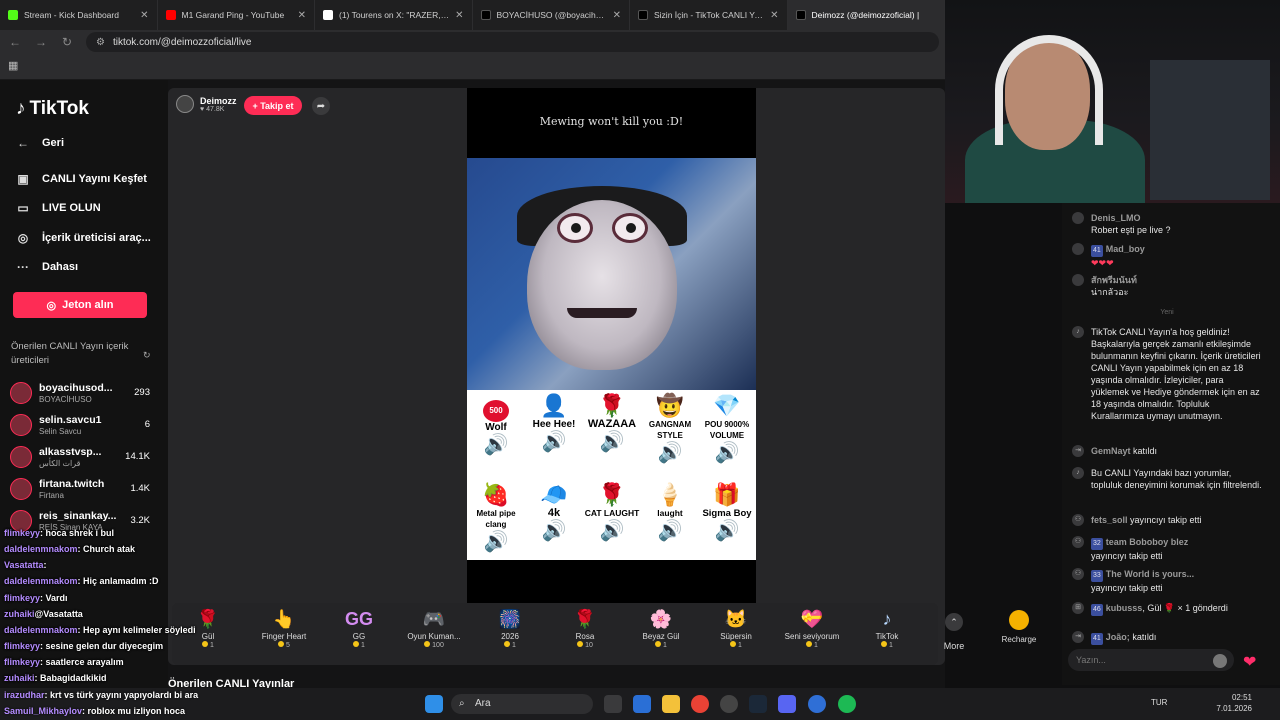  Describe the element at coordinates (496, 407) in the screenshot. I see `gift-icon: 500` at that location.